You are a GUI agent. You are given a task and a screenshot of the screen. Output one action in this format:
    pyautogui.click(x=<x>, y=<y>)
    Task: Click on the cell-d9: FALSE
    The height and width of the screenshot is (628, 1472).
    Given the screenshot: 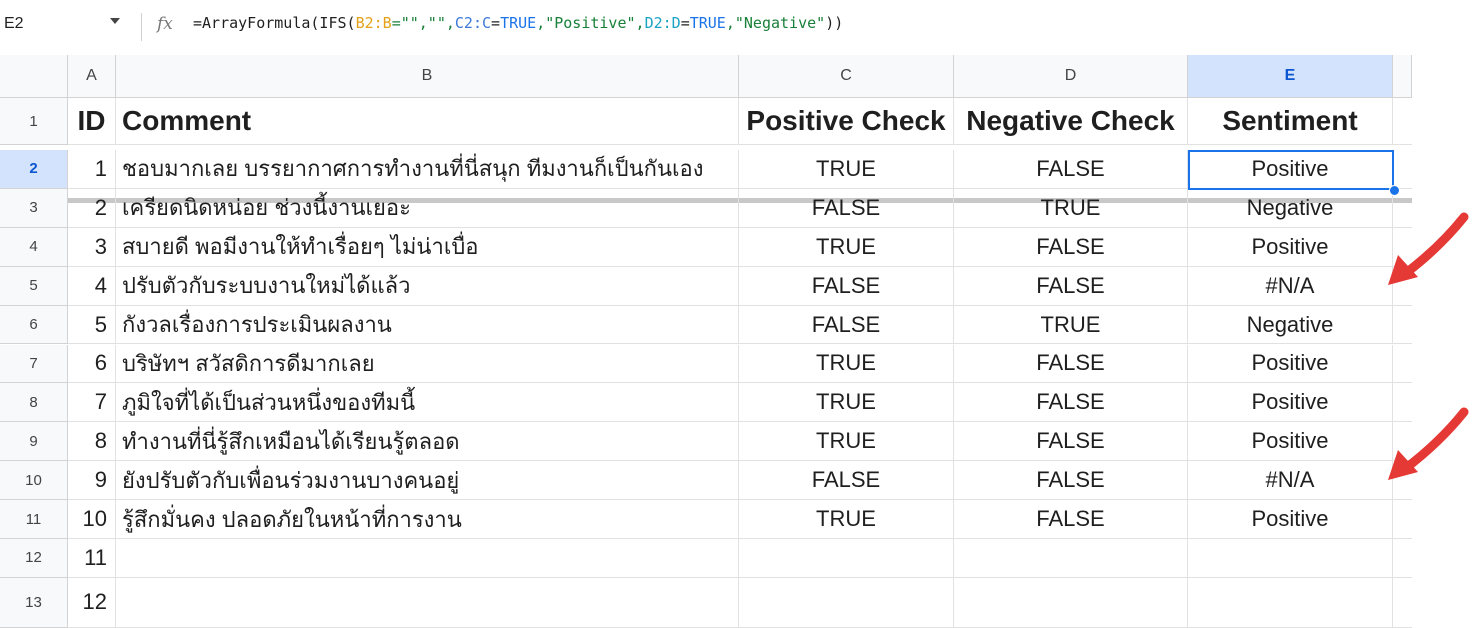 What is the action you would take?
    pyautogui.click(x=1071, y=442)
    